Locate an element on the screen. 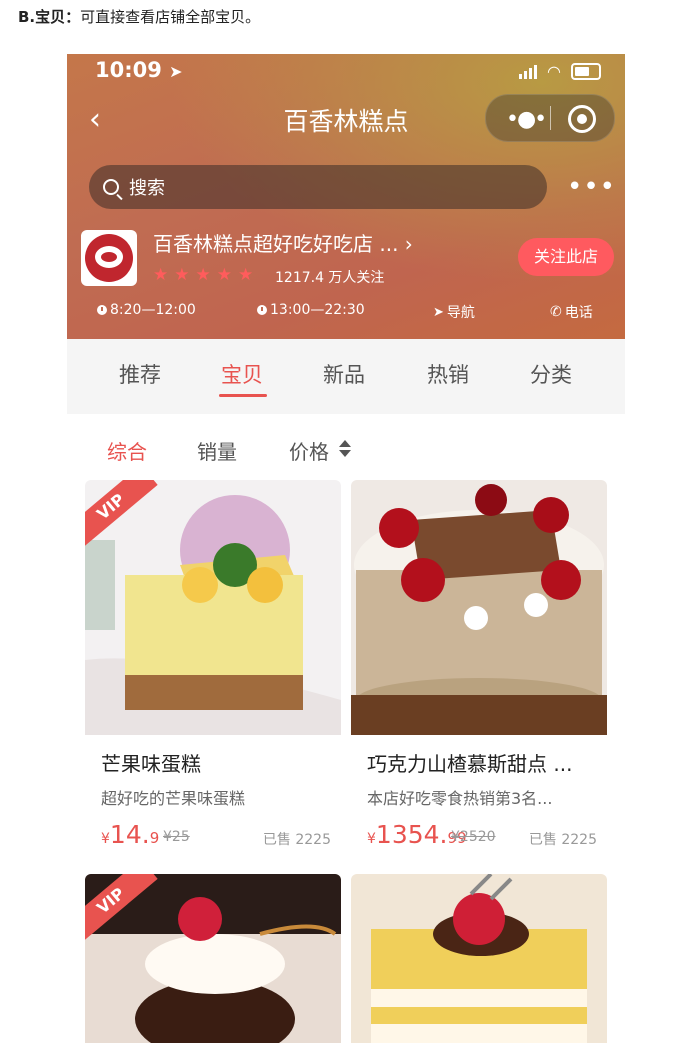 This screenshot has height=1043, width=688. sort-arrows-icon is located at coordinates (345, 448).